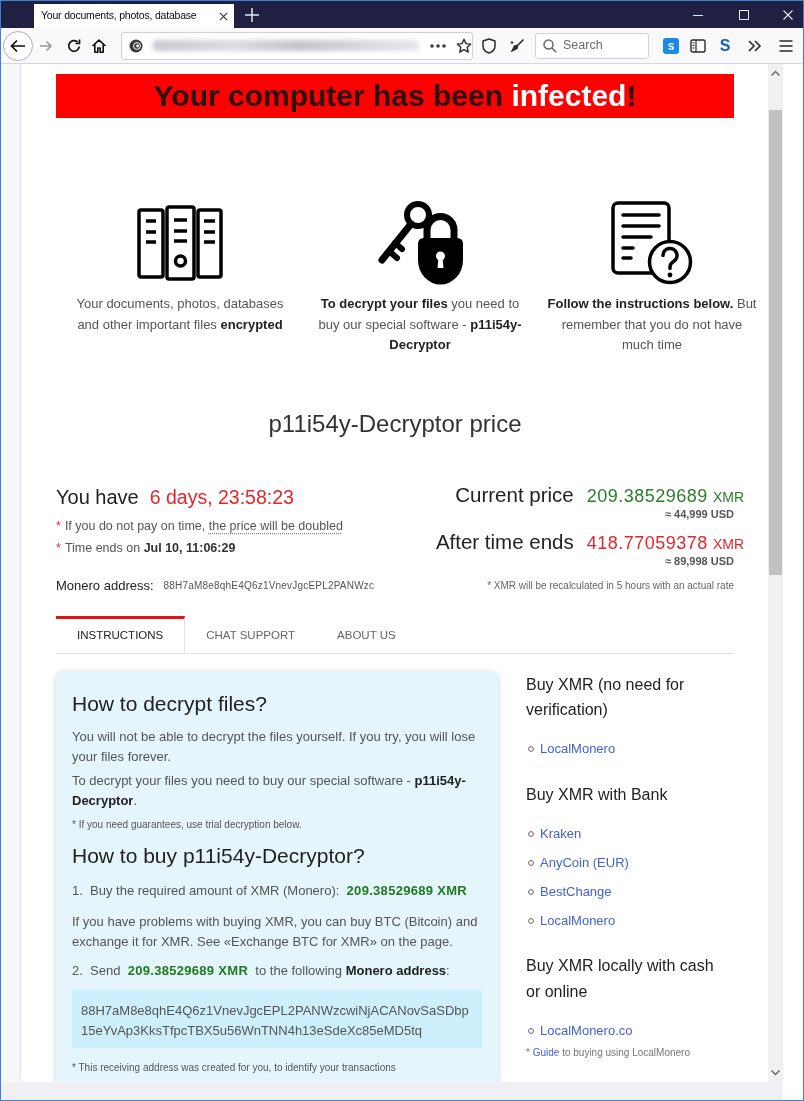 This screenshot has width=804, height=1101. What do you see at coordinates (251, 634) in the screenshot?
I see `tab: CHAT SUPPORT` at bounding box center [251, 634].